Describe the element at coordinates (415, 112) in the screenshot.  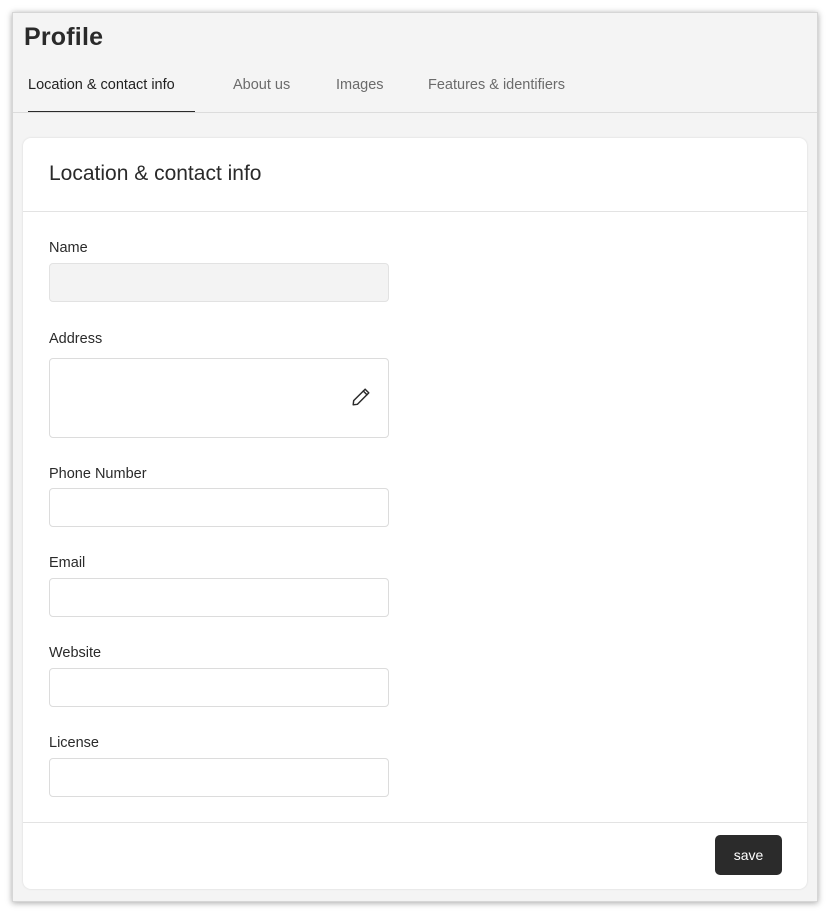
I see `tab-divider` at that location.